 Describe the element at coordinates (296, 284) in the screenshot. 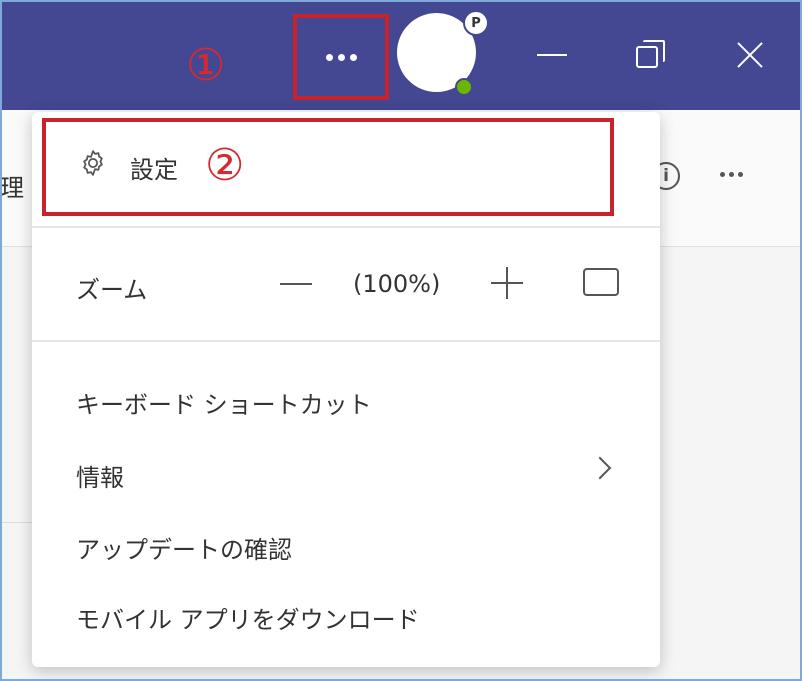

I see `zoom-out-icon` at that location.